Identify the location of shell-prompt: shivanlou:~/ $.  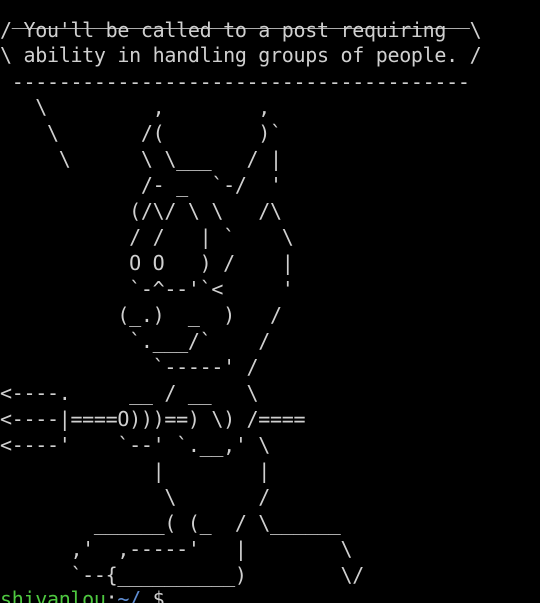
(82, 594).